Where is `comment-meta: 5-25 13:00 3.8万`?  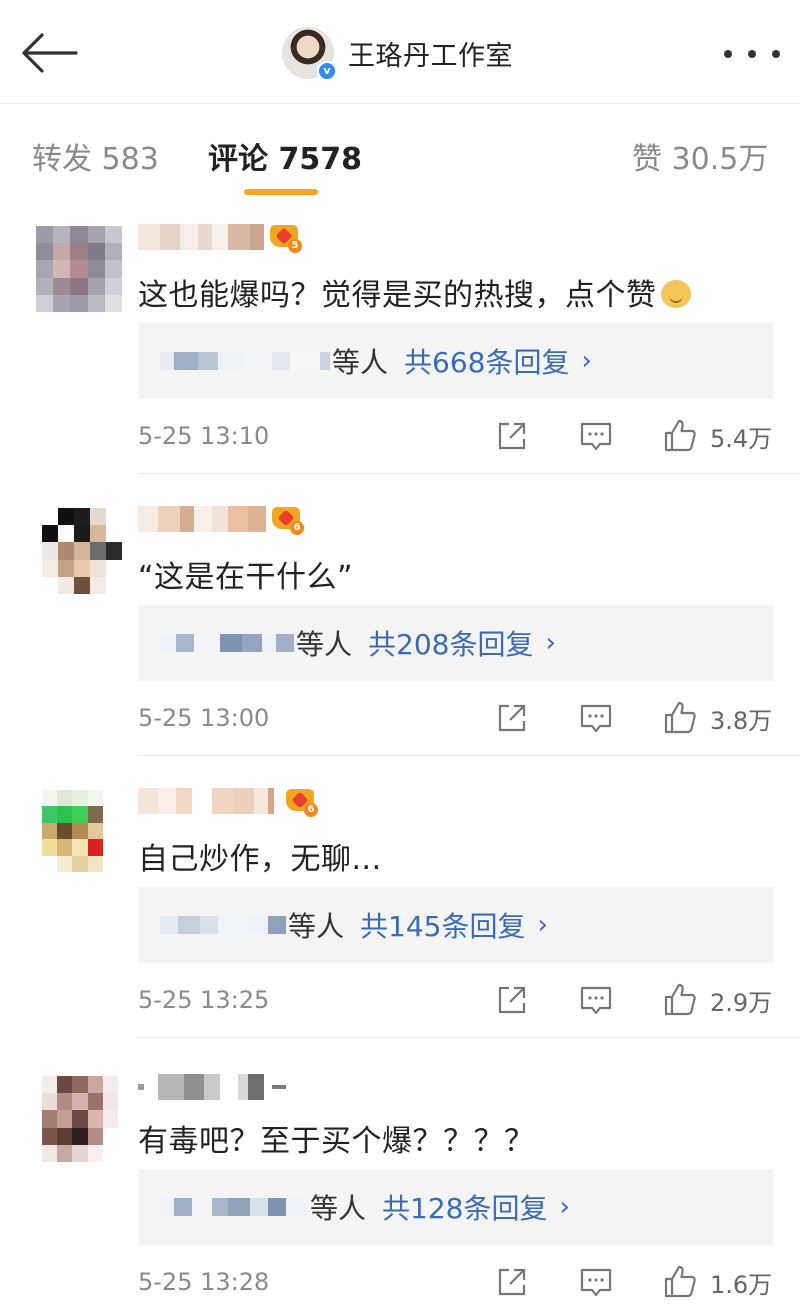
comment-meta: 5-25 13:00 3.8万 is located at coordinates (456, 720).